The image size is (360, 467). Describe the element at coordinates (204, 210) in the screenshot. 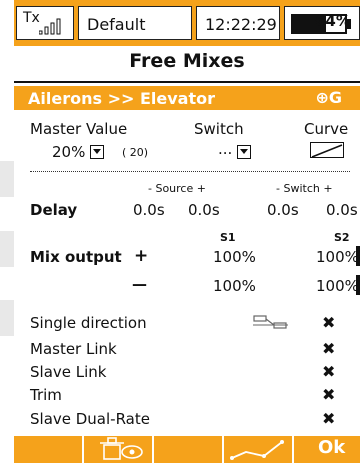

I see `delay-source-plus: 0.0s` at that location.